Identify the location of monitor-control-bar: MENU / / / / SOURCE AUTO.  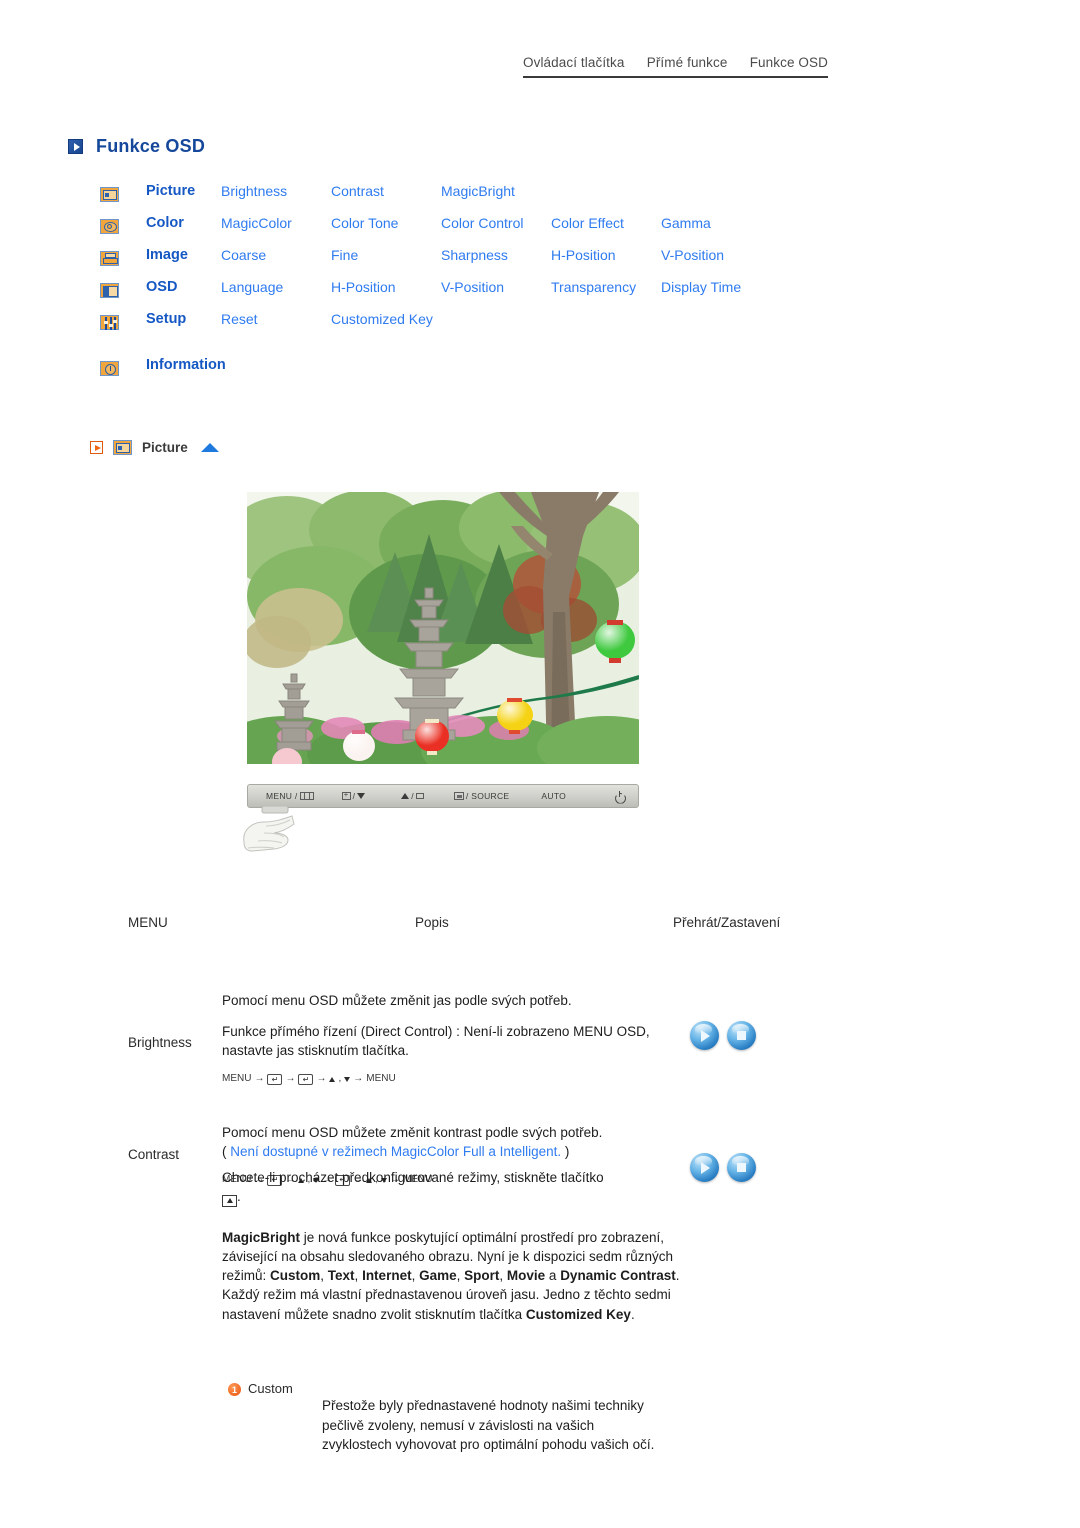
(443, 796).